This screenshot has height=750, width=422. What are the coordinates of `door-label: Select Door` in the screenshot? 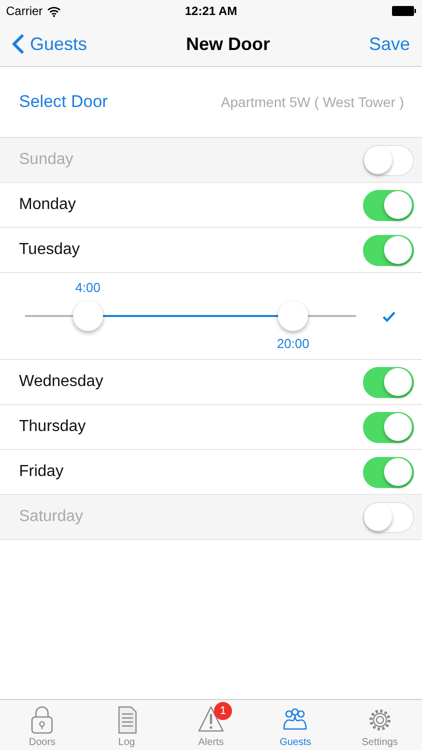 It's located at (63, 102).